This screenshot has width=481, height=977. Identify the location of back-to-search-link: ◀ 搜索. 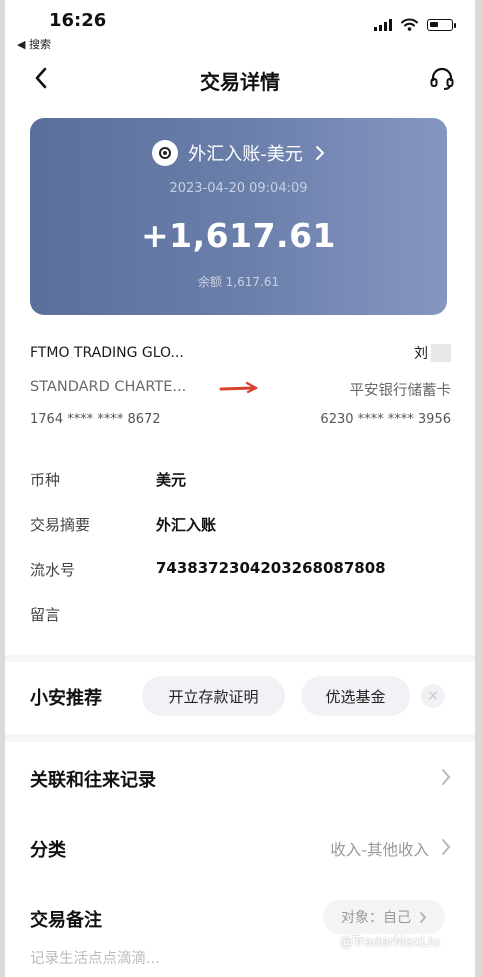
(34, 44).